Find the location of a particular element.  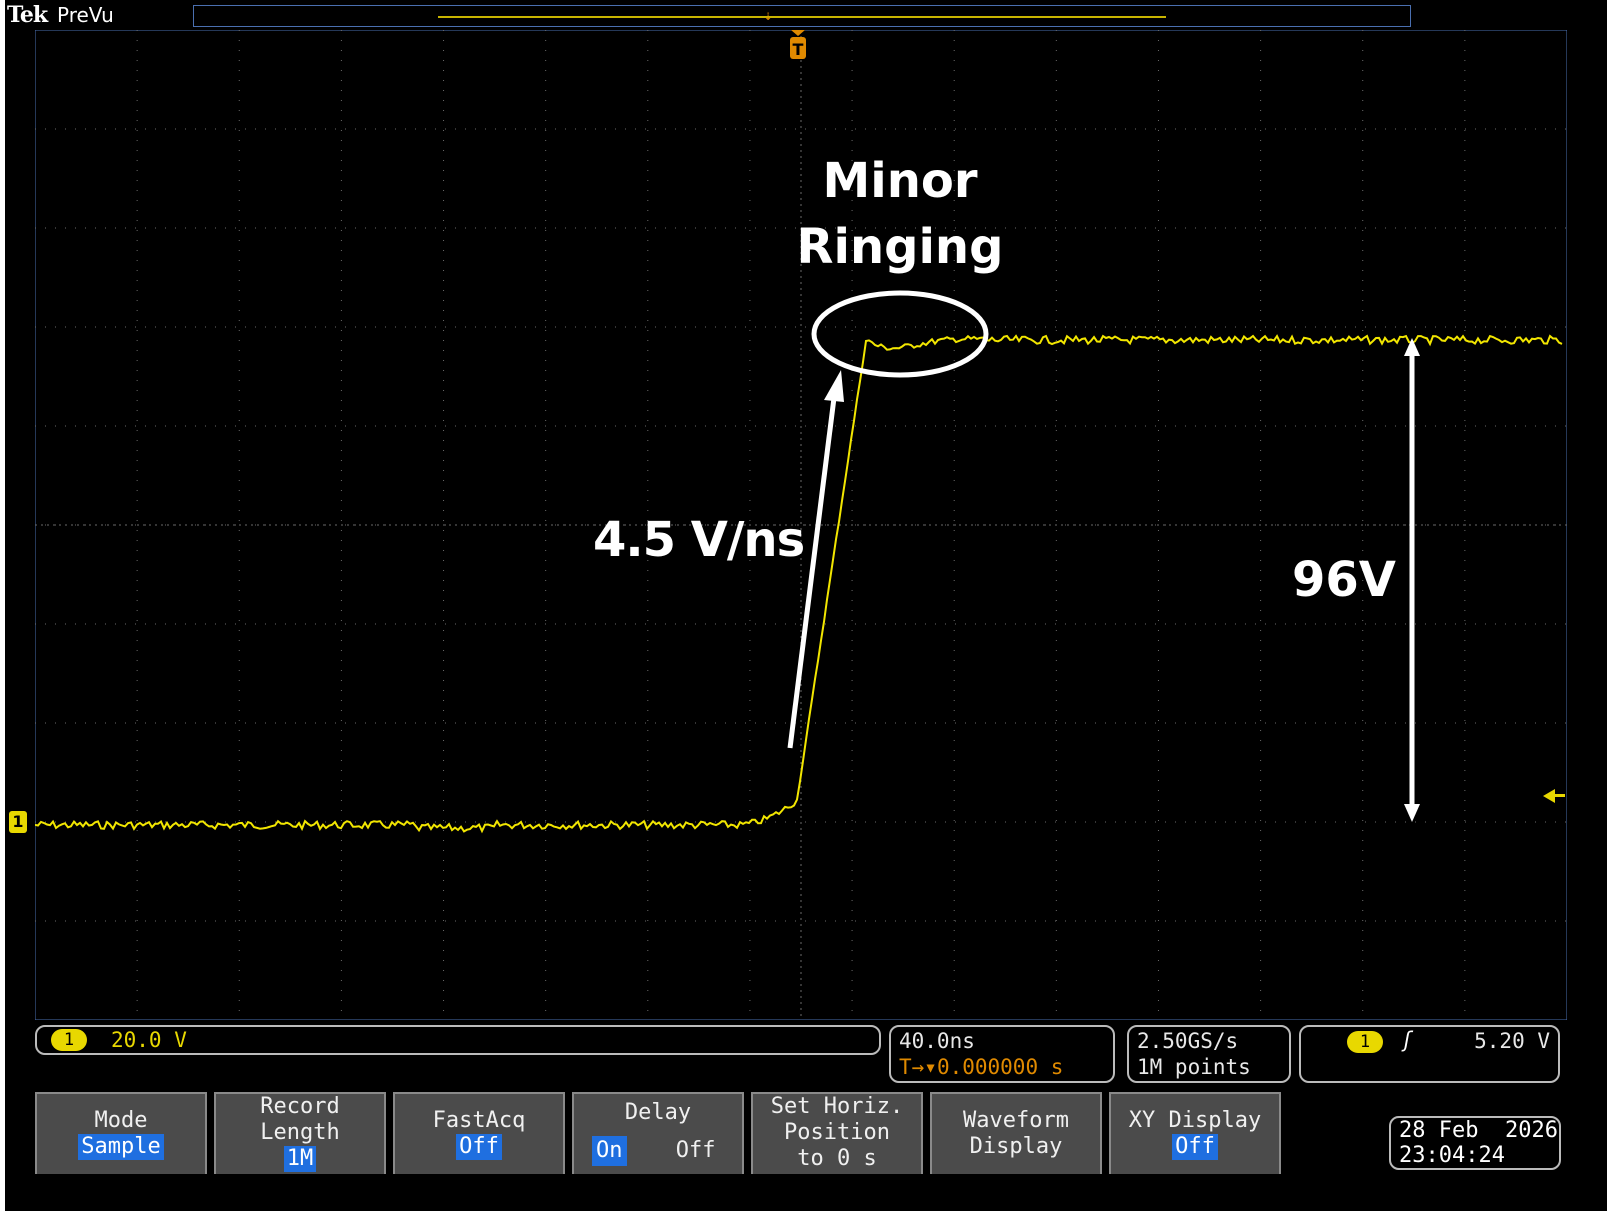

rising-edge-icon: ʃ is located at coordinates (1407, 1040).